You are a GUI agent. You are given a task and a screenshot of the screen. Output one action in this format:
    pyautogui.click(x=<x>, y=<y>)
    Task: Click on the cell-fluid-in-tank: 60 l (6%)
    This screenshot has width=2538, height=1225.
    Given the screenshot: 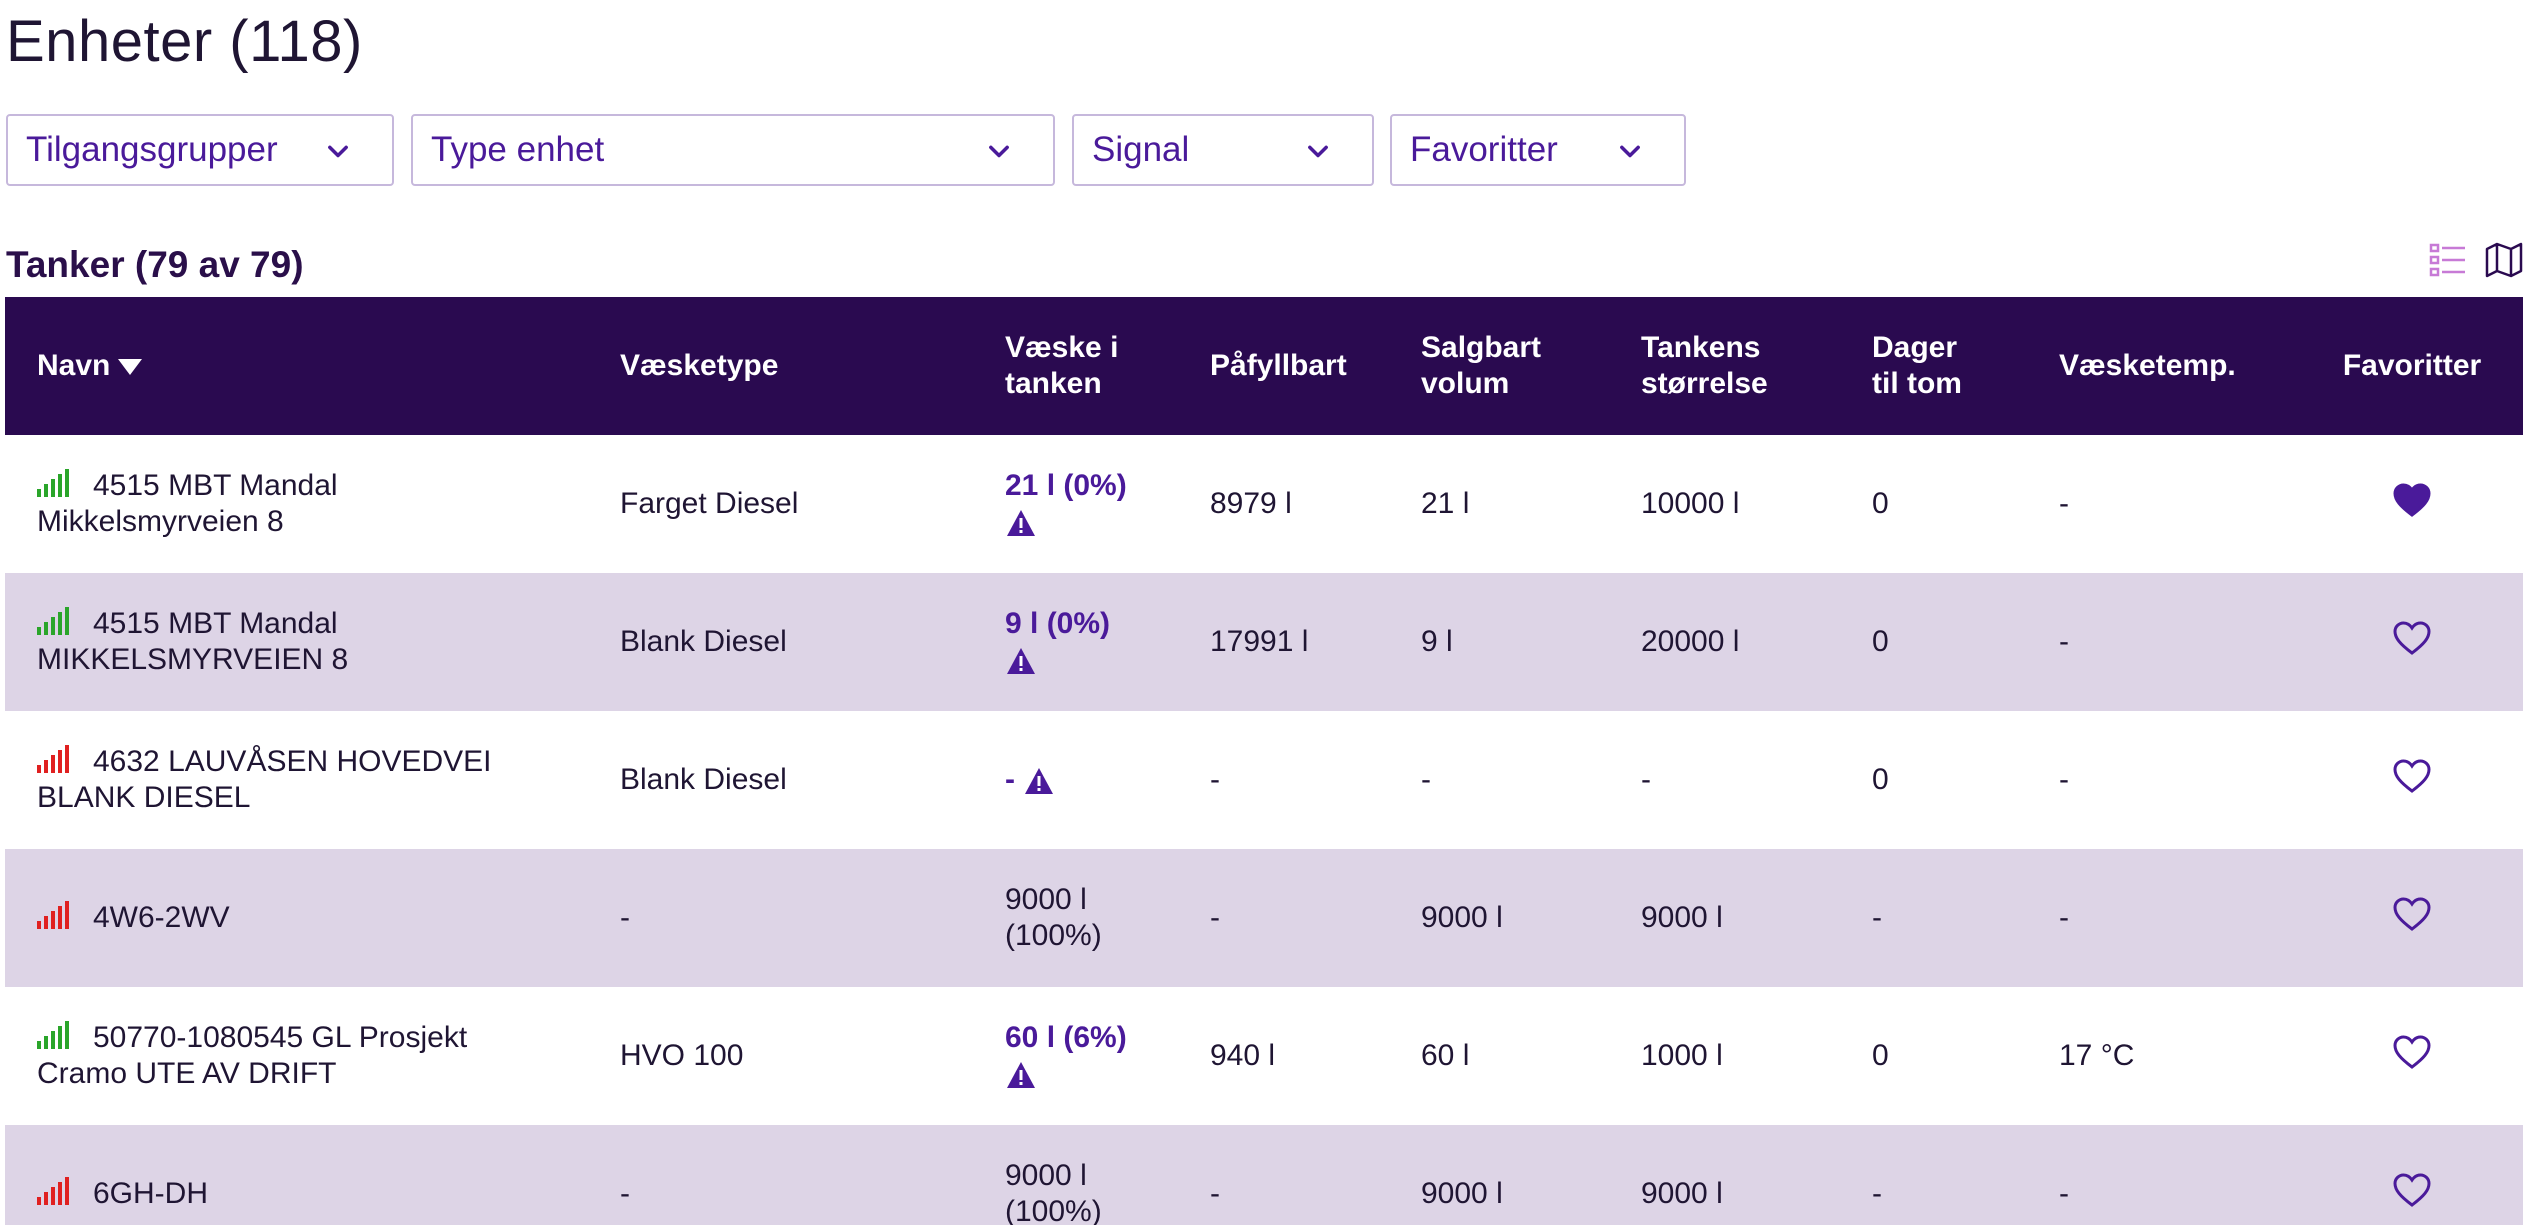 What is the action you would take?
    pyautogui.click(x=1107, y=1056)
    